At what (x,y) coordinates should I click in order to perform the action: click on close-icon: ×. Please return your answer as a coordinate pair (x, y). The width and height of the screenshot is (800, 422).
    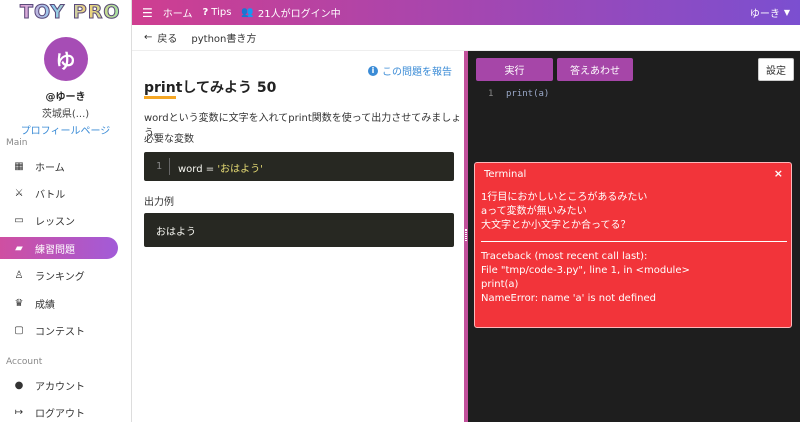
    Looking at the image, I should click on (778, 173).